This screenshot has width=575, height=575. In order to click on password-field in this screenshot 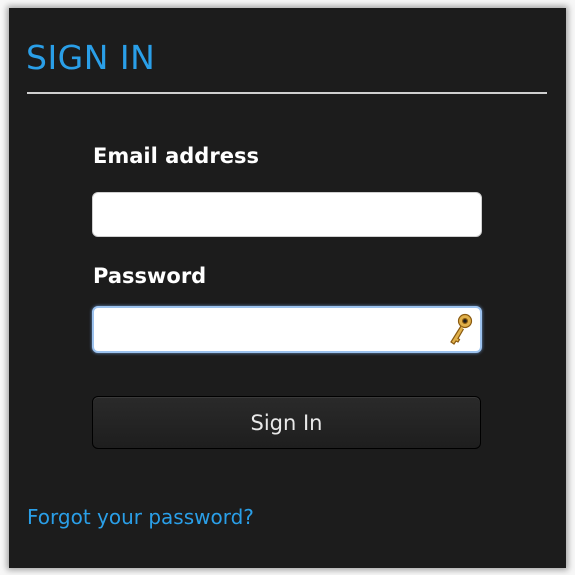, I will do `click(287, 329)`.